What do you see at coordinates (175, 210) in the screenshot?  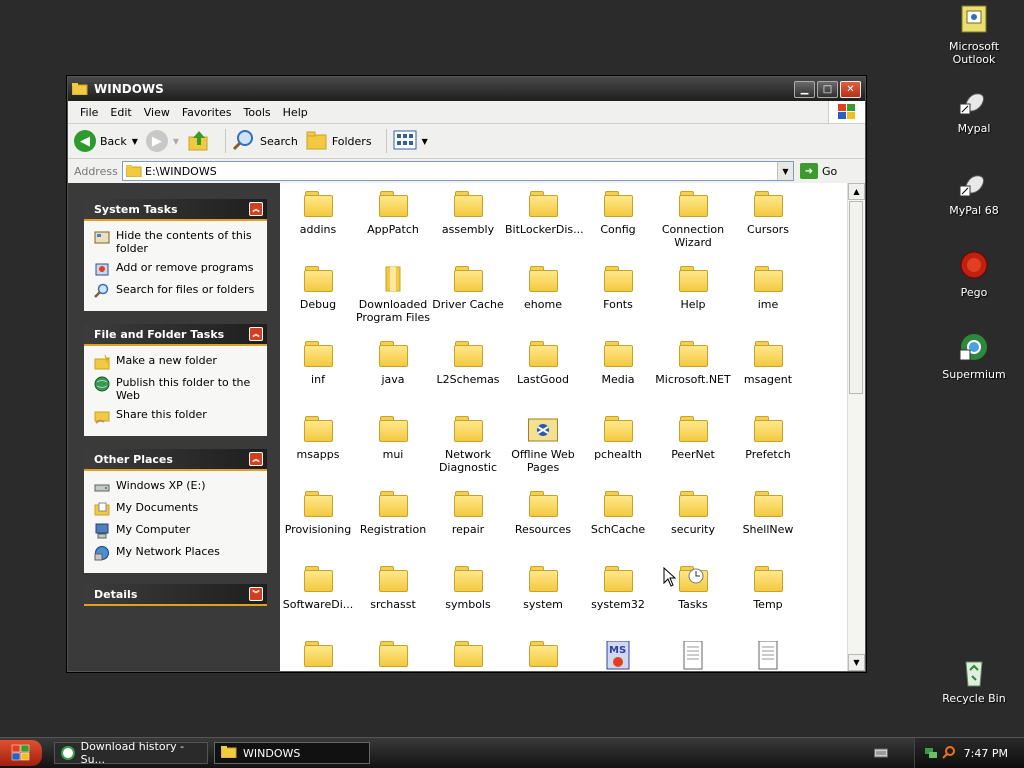 I see `system-tasks-header: System Tasks ︽` at bounding box center [175, 210].